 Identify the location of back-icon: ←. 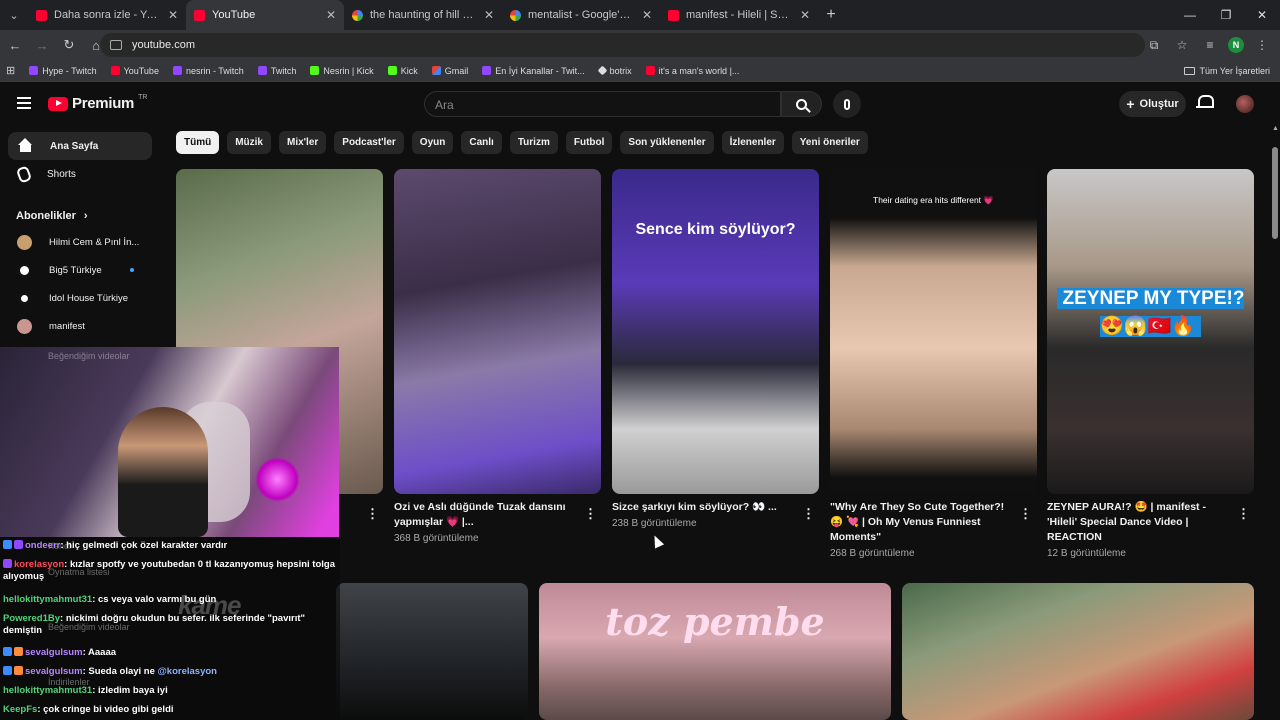
(15, 45).